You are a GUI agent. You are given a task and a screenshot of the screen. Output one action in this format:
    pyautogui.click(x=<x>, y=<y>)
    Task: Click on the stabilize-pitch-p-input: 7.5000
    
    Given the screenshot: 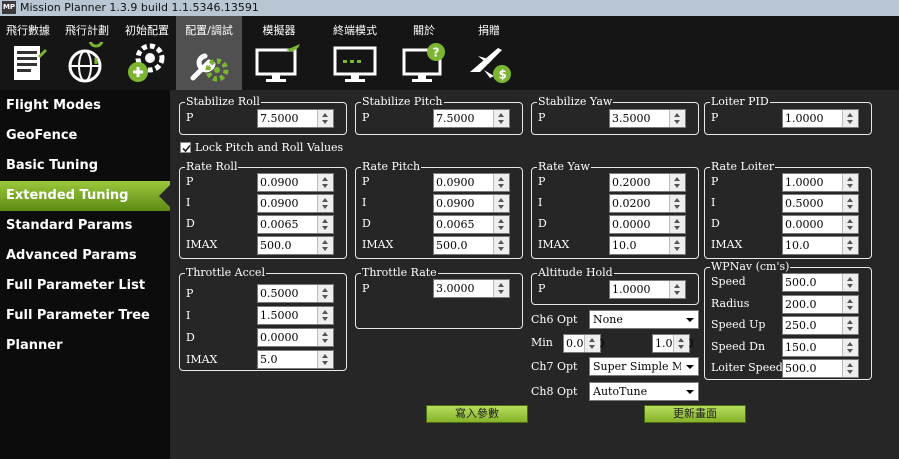 What is the action you would take?
    pyautogui.click(x=471, y=118)
    